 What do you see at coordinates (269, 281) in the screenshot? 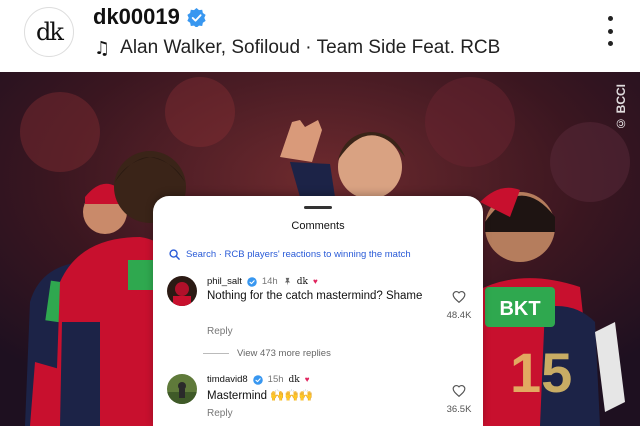
I see `comment-time: 14h` at bounding box center [269, 281].